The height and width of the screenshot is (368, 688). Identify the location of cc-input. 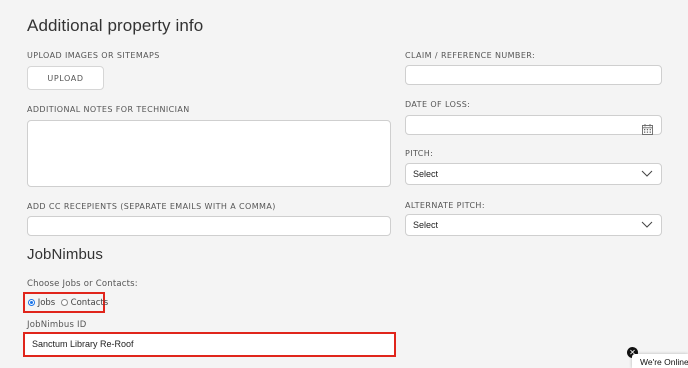
(209, 226).